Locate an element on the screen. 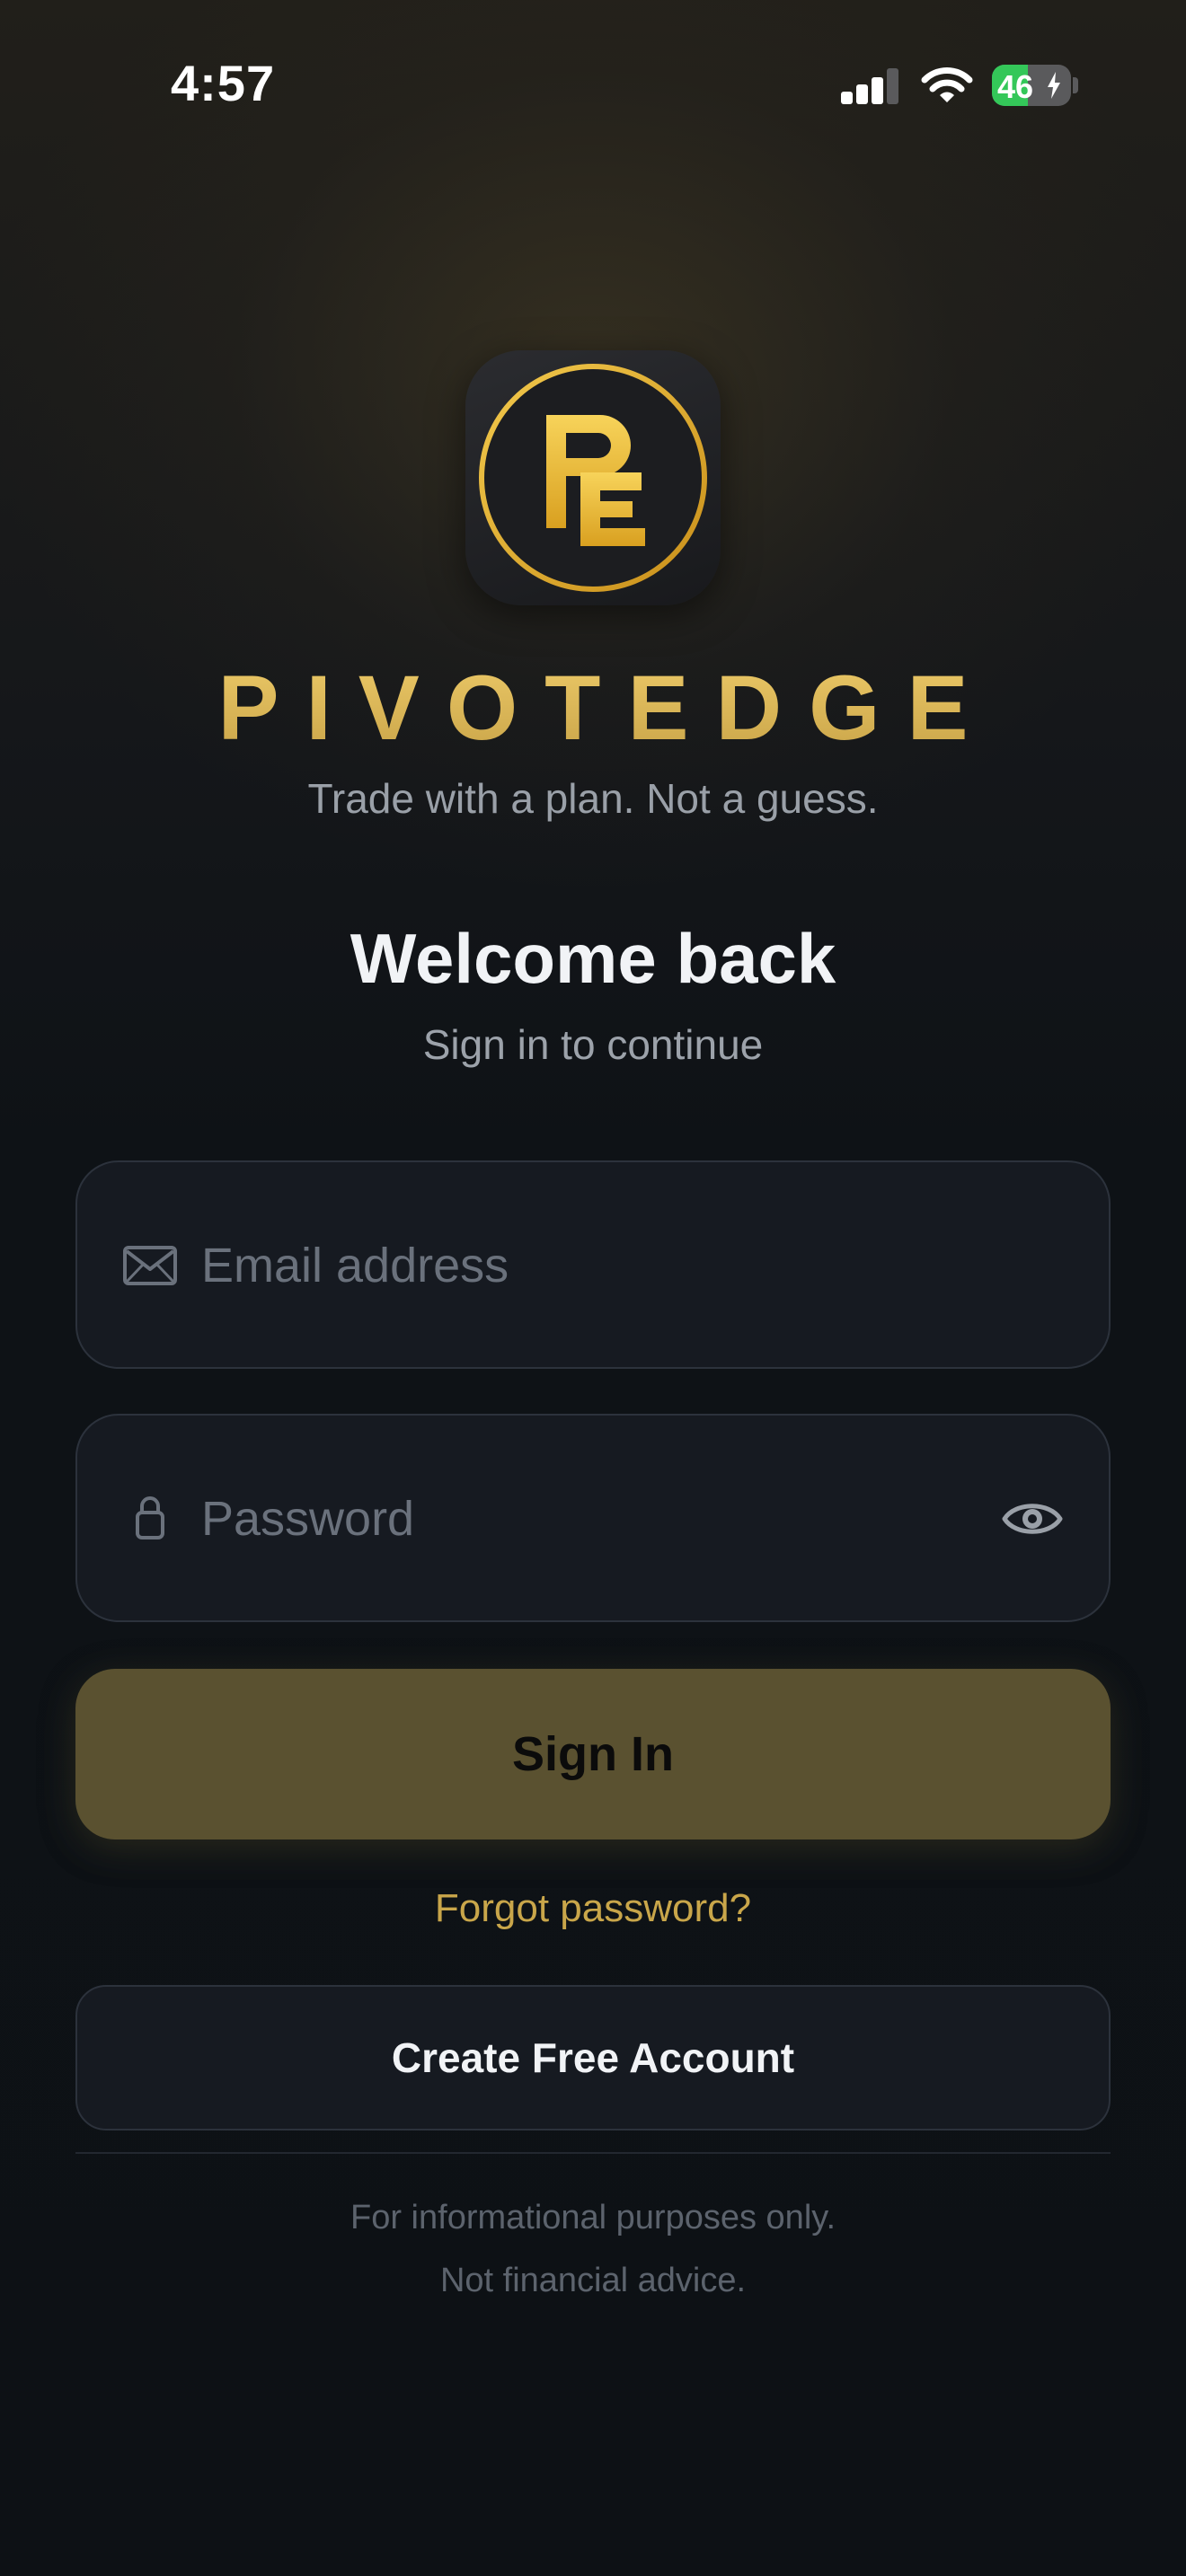  password-input is located at coordinates (605, 1518).